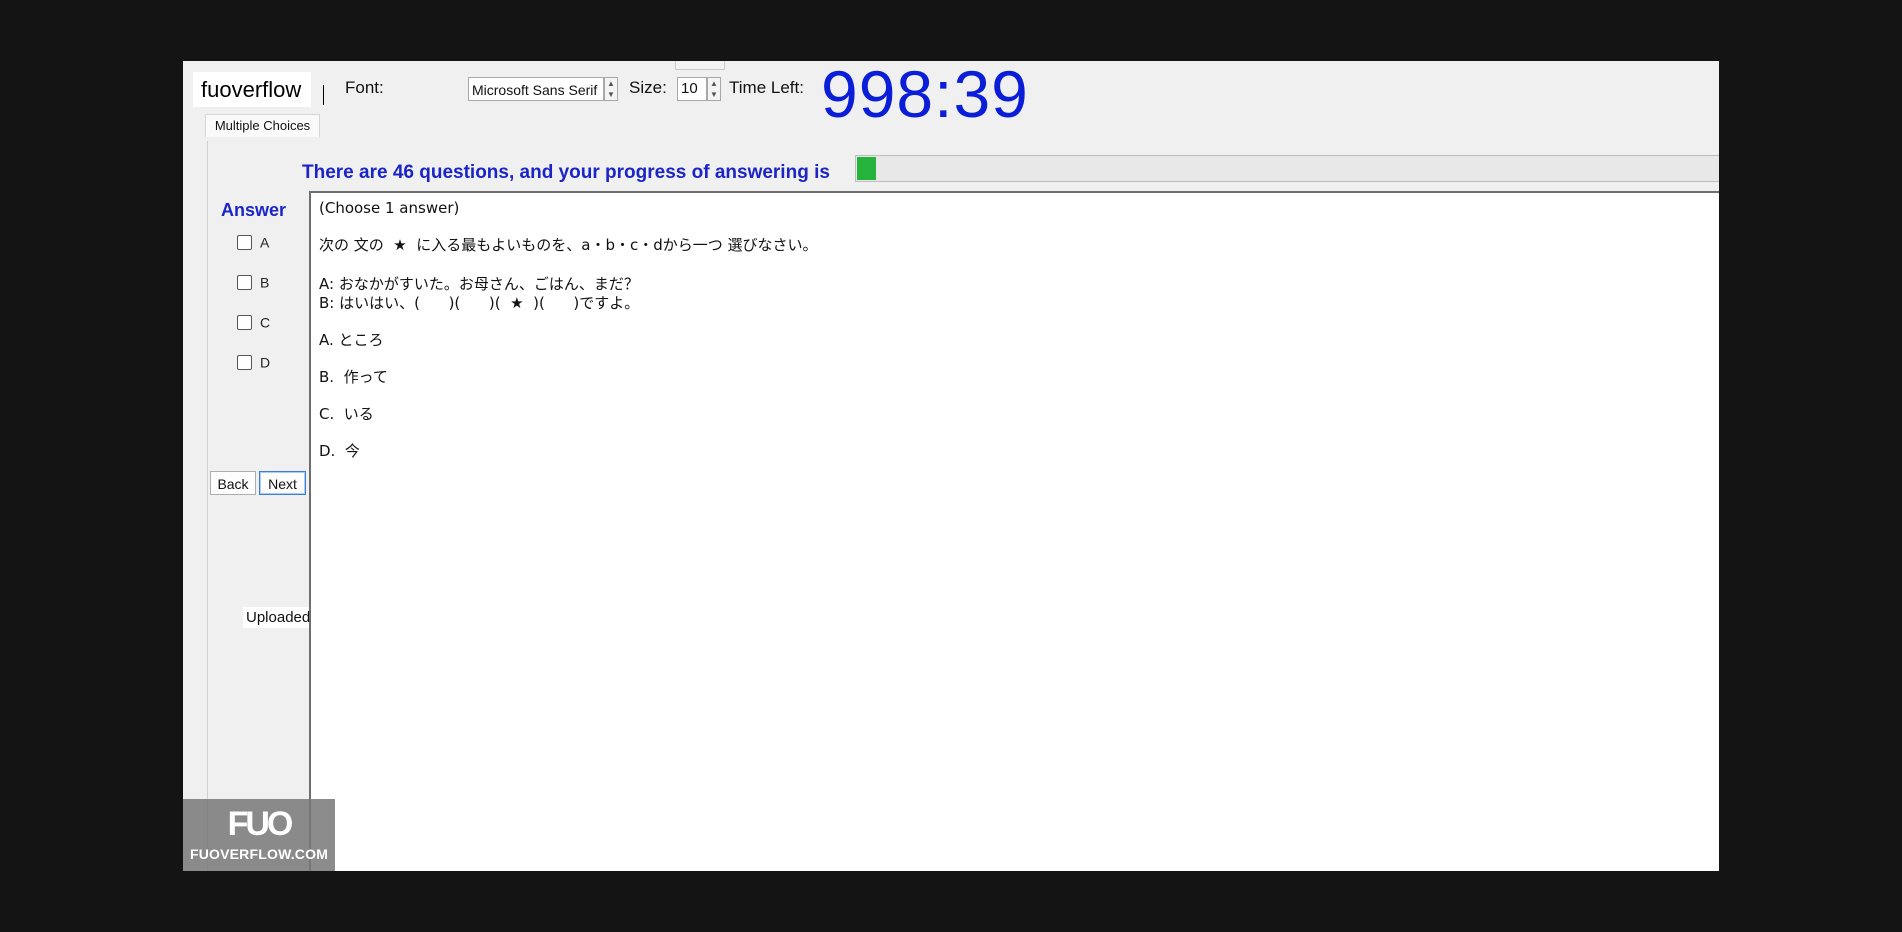  What do you see at coordinates (353, 377) in the screenshot?
I see `choice-b: B. 作って` at bounding box center [353, 377].